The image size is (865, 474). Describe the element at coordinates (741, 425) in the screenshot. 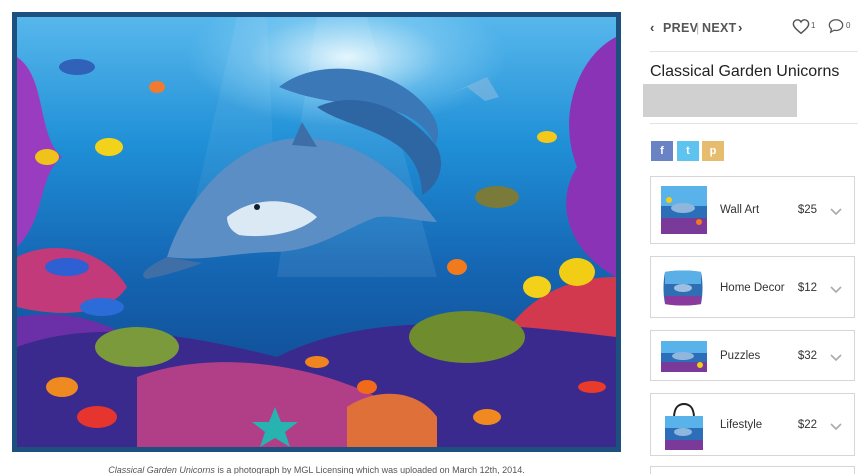

I see `product-label: Lifestyle` at that location.